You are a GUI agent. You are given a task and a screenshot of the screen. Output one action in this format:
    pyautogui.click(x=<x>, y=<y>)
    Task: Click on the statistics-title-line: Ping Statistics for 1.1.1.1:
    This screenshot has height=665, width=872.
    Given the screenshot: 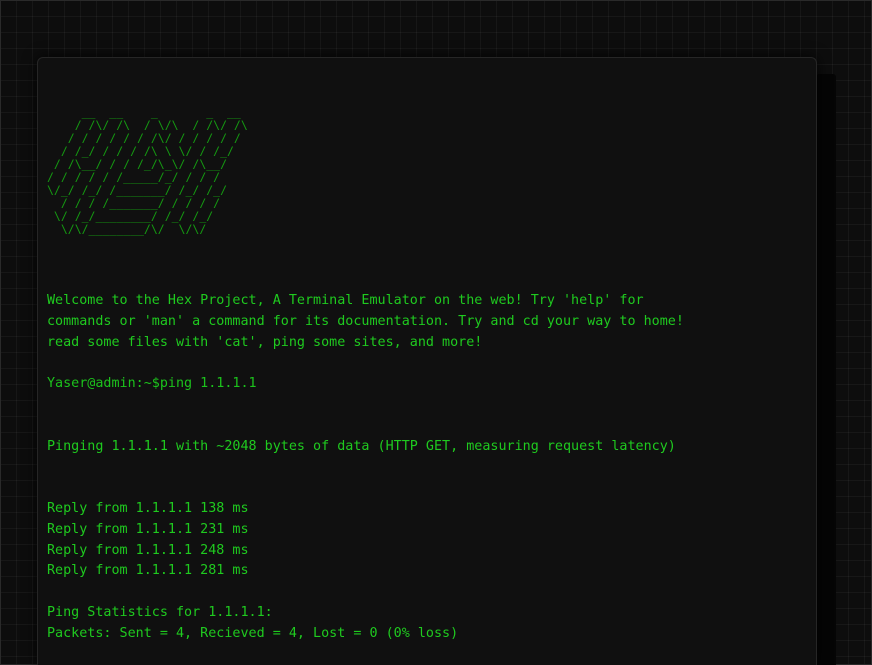 What is the action you would take?
    pyautogui.click(x=160, y=612)
    